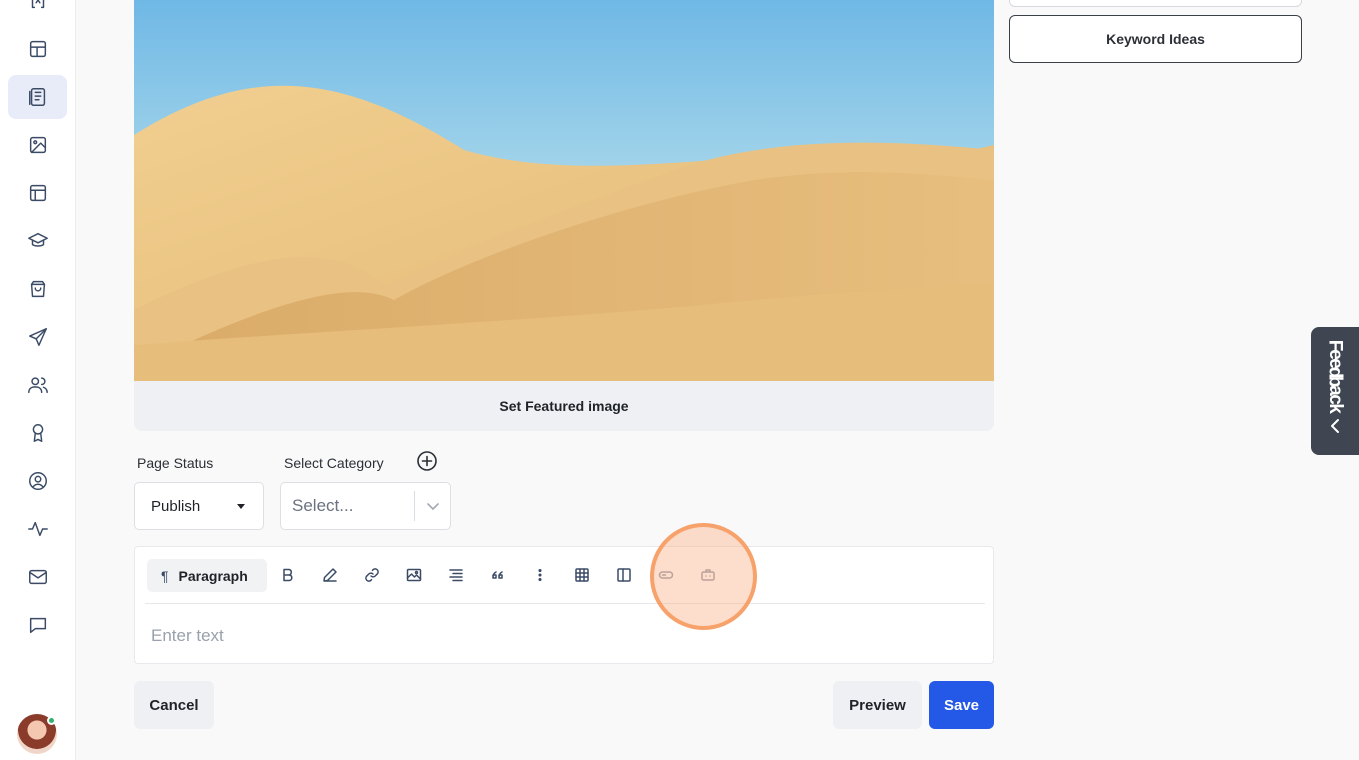 This screenshot has height=760, width=1359. Describe the element at coordinates (174, 705) in the screenshot. I see `cancel-button: Cancel` at that location.